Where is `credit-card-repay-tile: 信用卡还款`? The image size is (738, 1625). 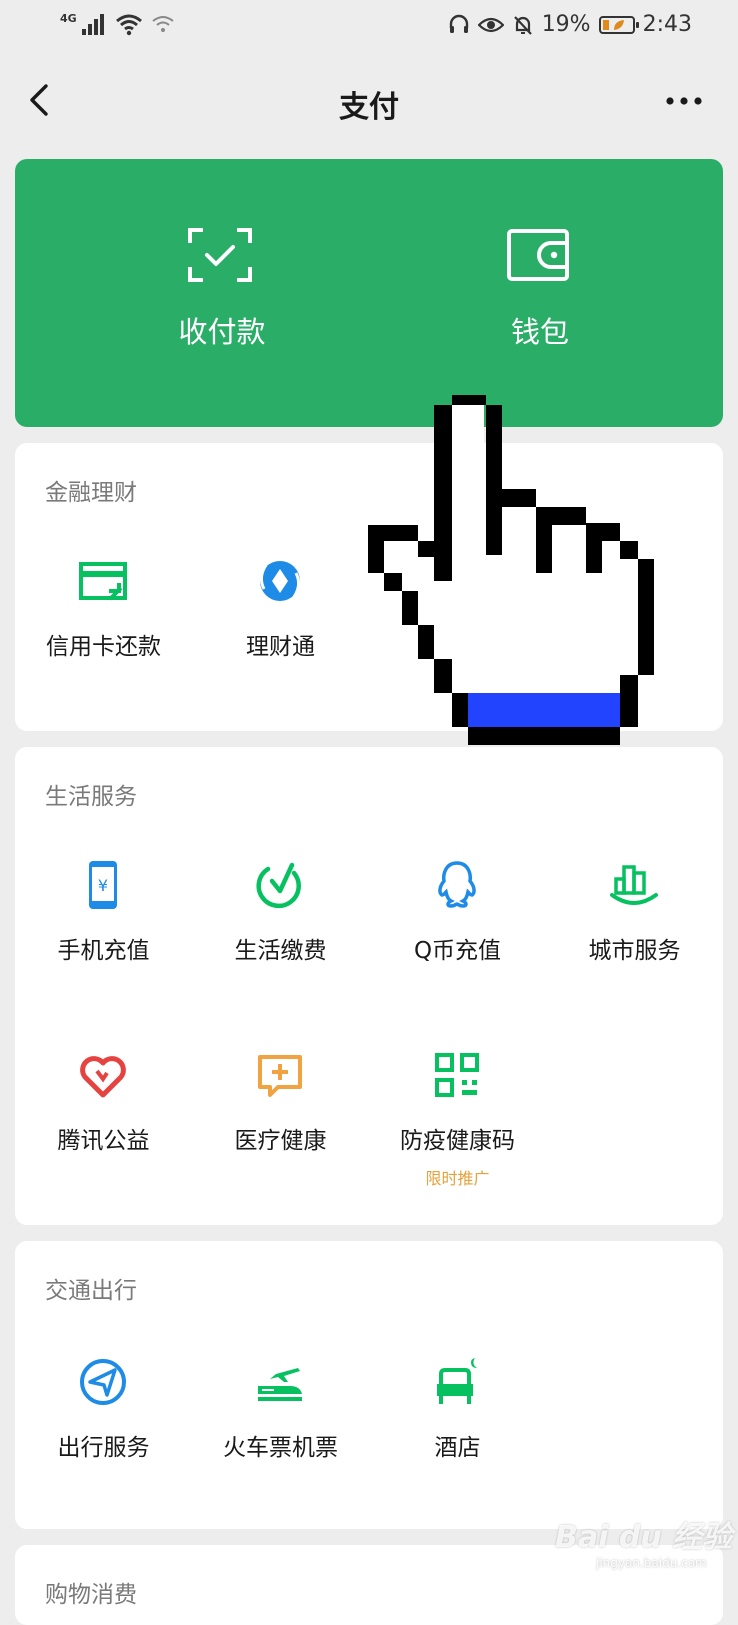
credit-card-repay-tile: 信用卡还款 is located at coordinates (103, 610).